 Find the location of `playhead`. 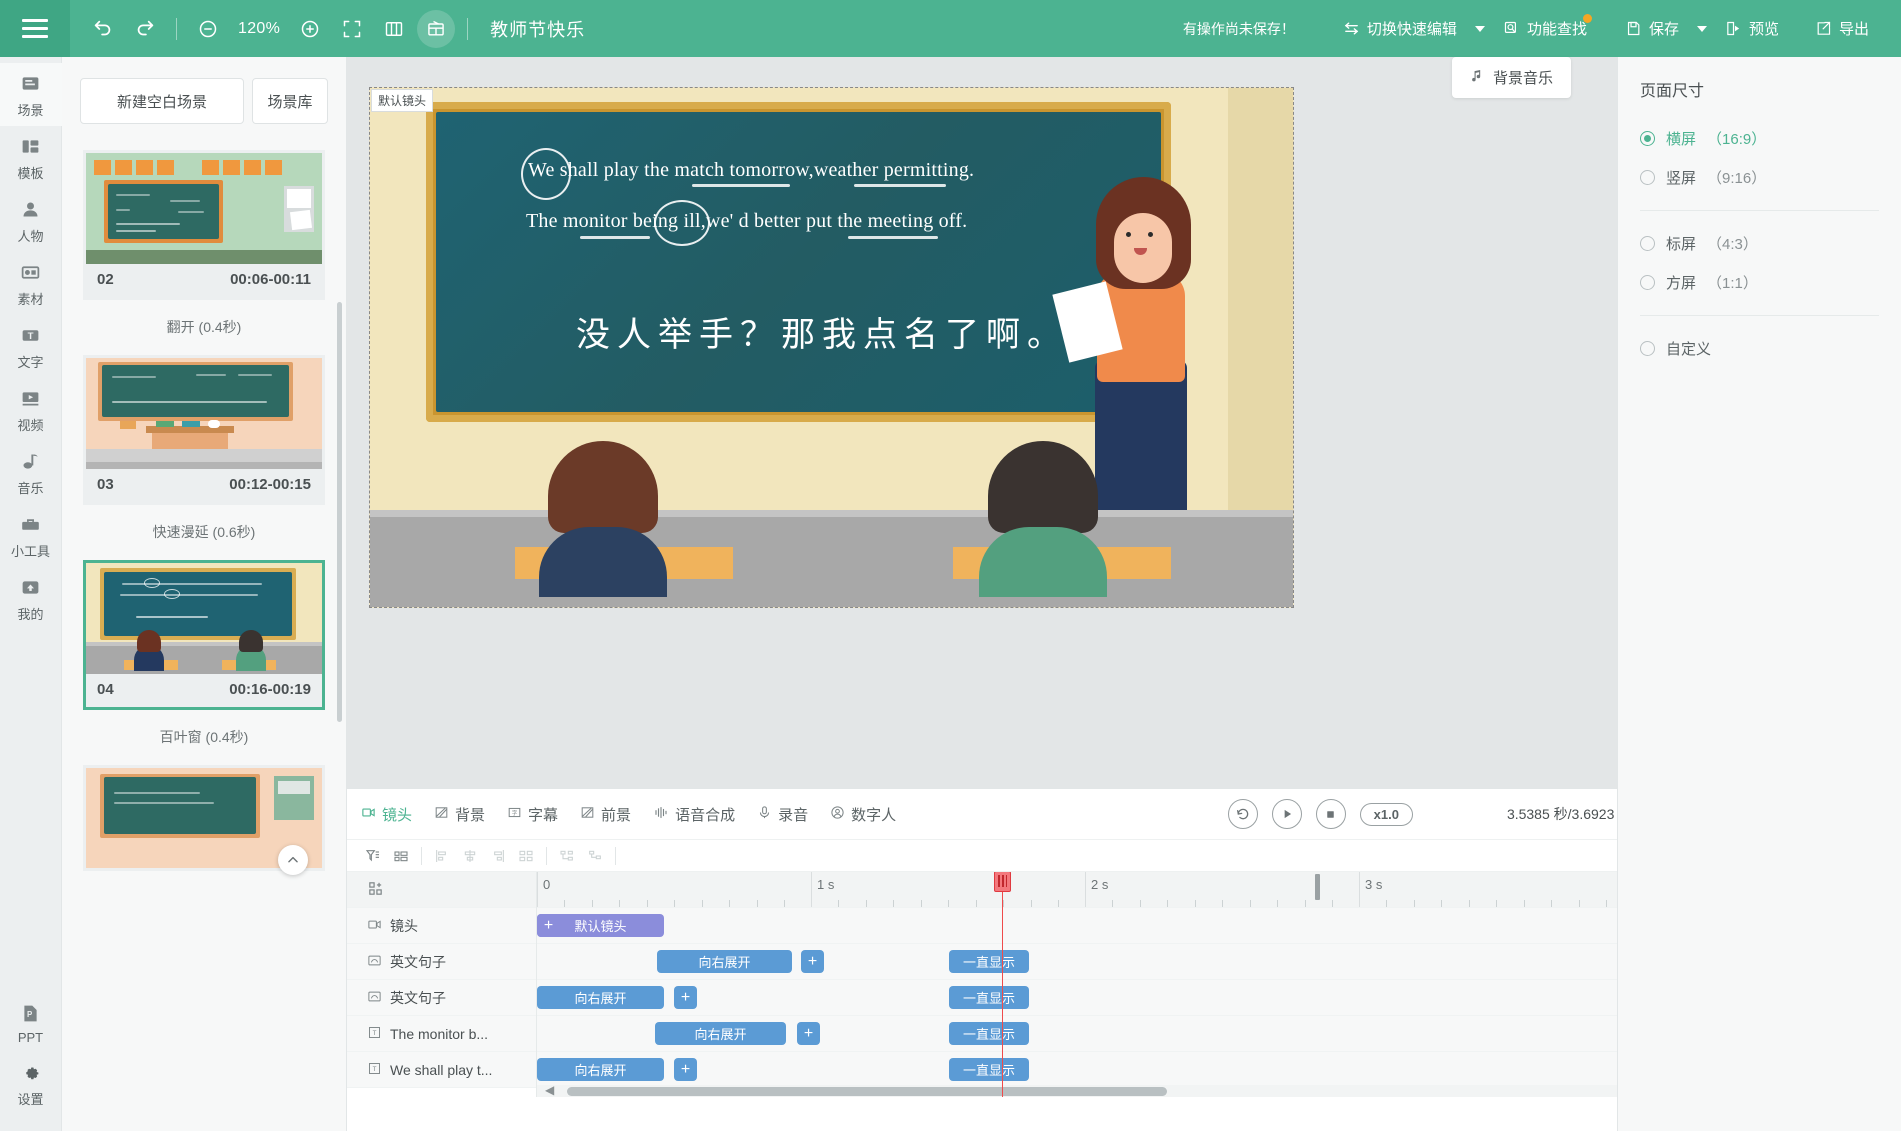

playhead is located at coordinates (1002, 984).